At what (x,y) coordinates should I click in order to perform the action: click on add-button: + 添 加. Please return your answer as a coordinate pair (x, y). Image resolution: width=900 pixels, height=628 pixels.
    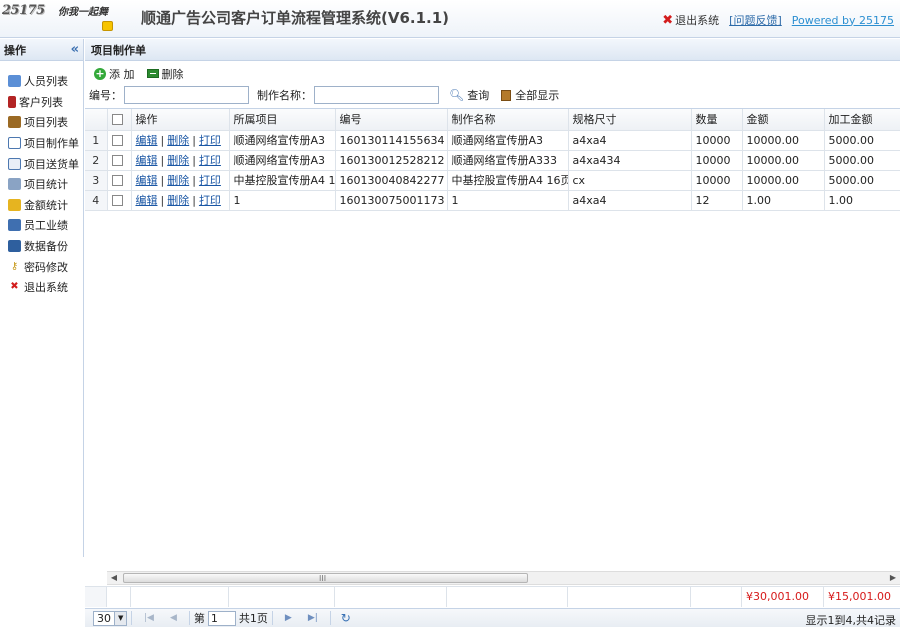
    Looking at the image, I should click on (114, 74).